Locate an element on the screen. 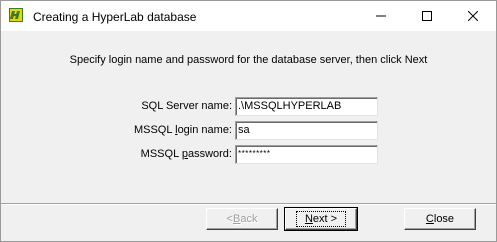  next-button: Next > is located at coordinates (321, 219).